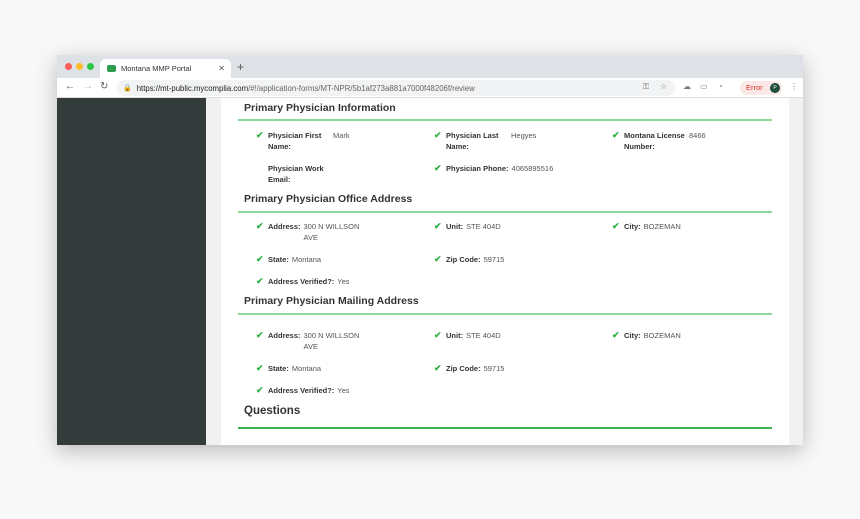 This screenshot has width=860, height=519. What do you see at coordinates (532, 168) in the screenshot?
I see `field-value: 4065895516` at bounding box center [532, 168].